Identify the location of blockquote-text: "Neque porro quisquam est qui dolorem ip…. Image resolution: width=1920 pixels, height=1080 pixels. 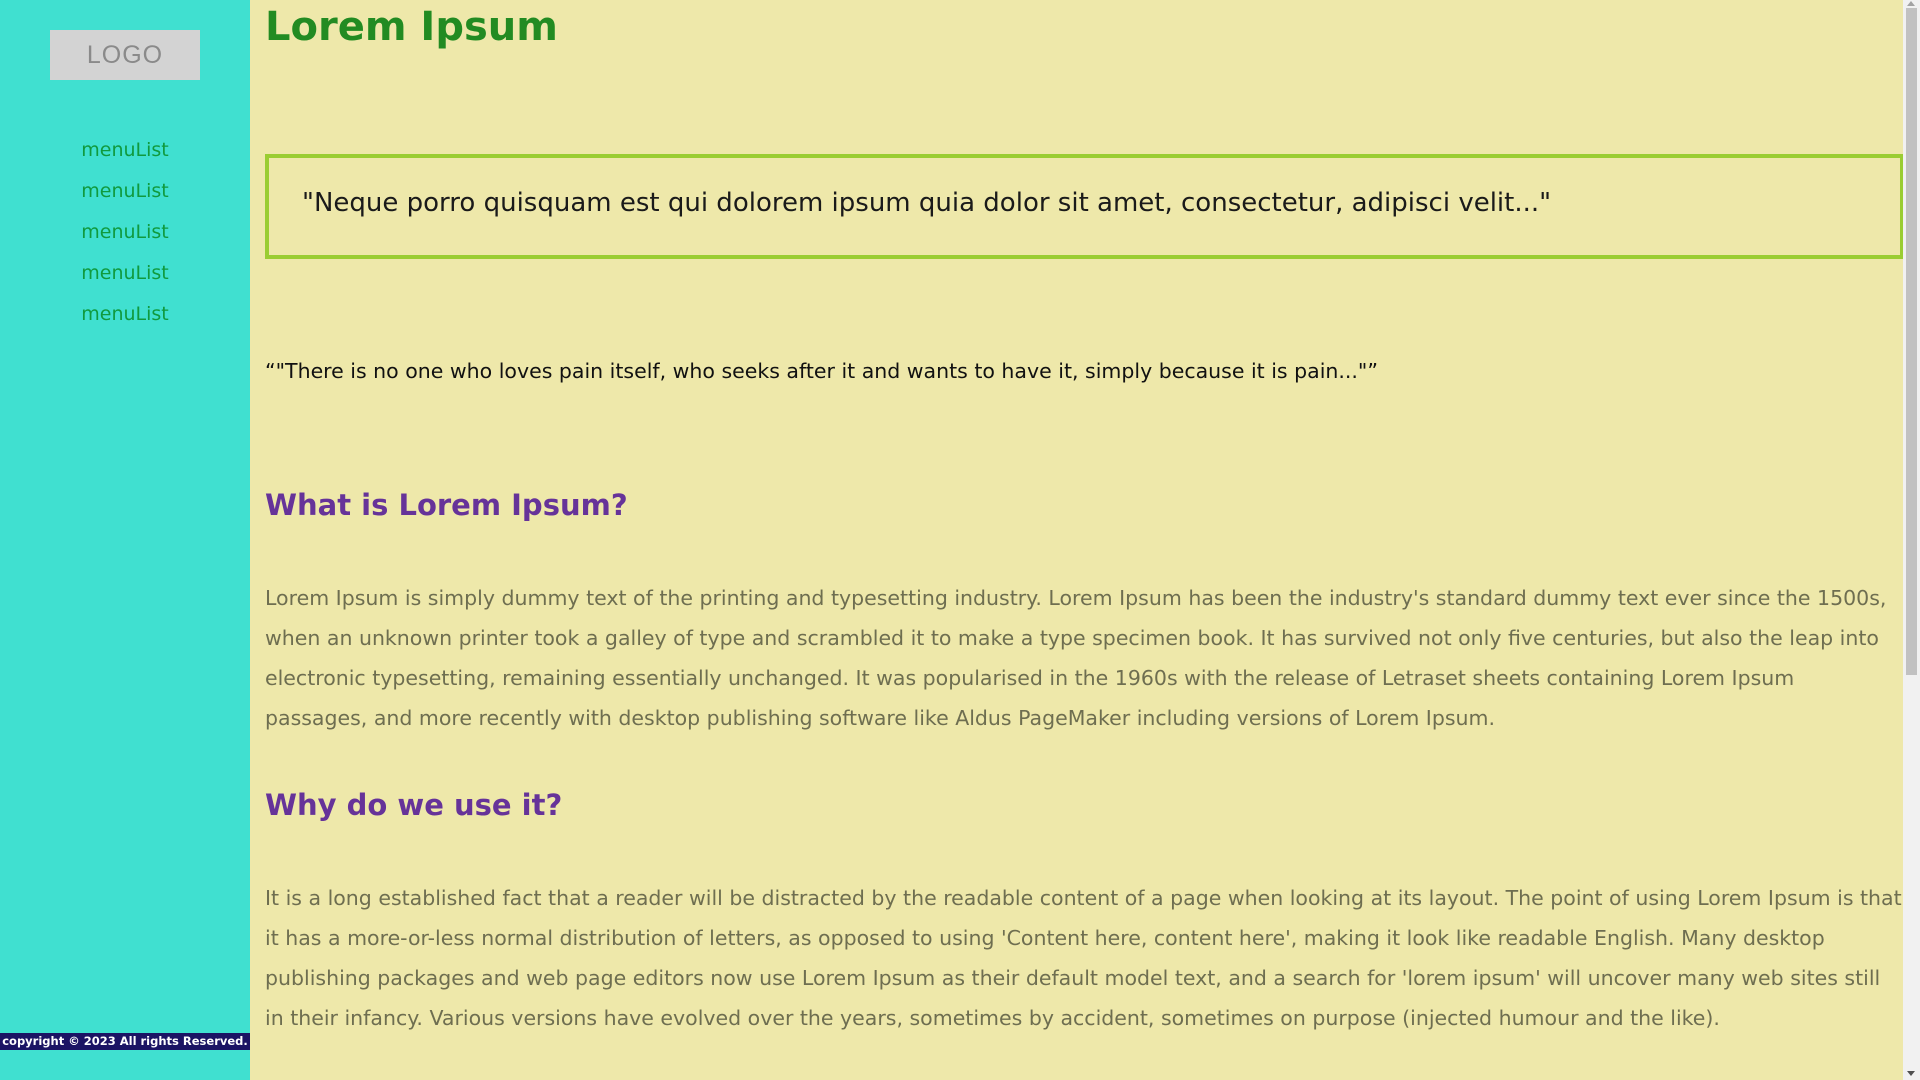
(927, 203).